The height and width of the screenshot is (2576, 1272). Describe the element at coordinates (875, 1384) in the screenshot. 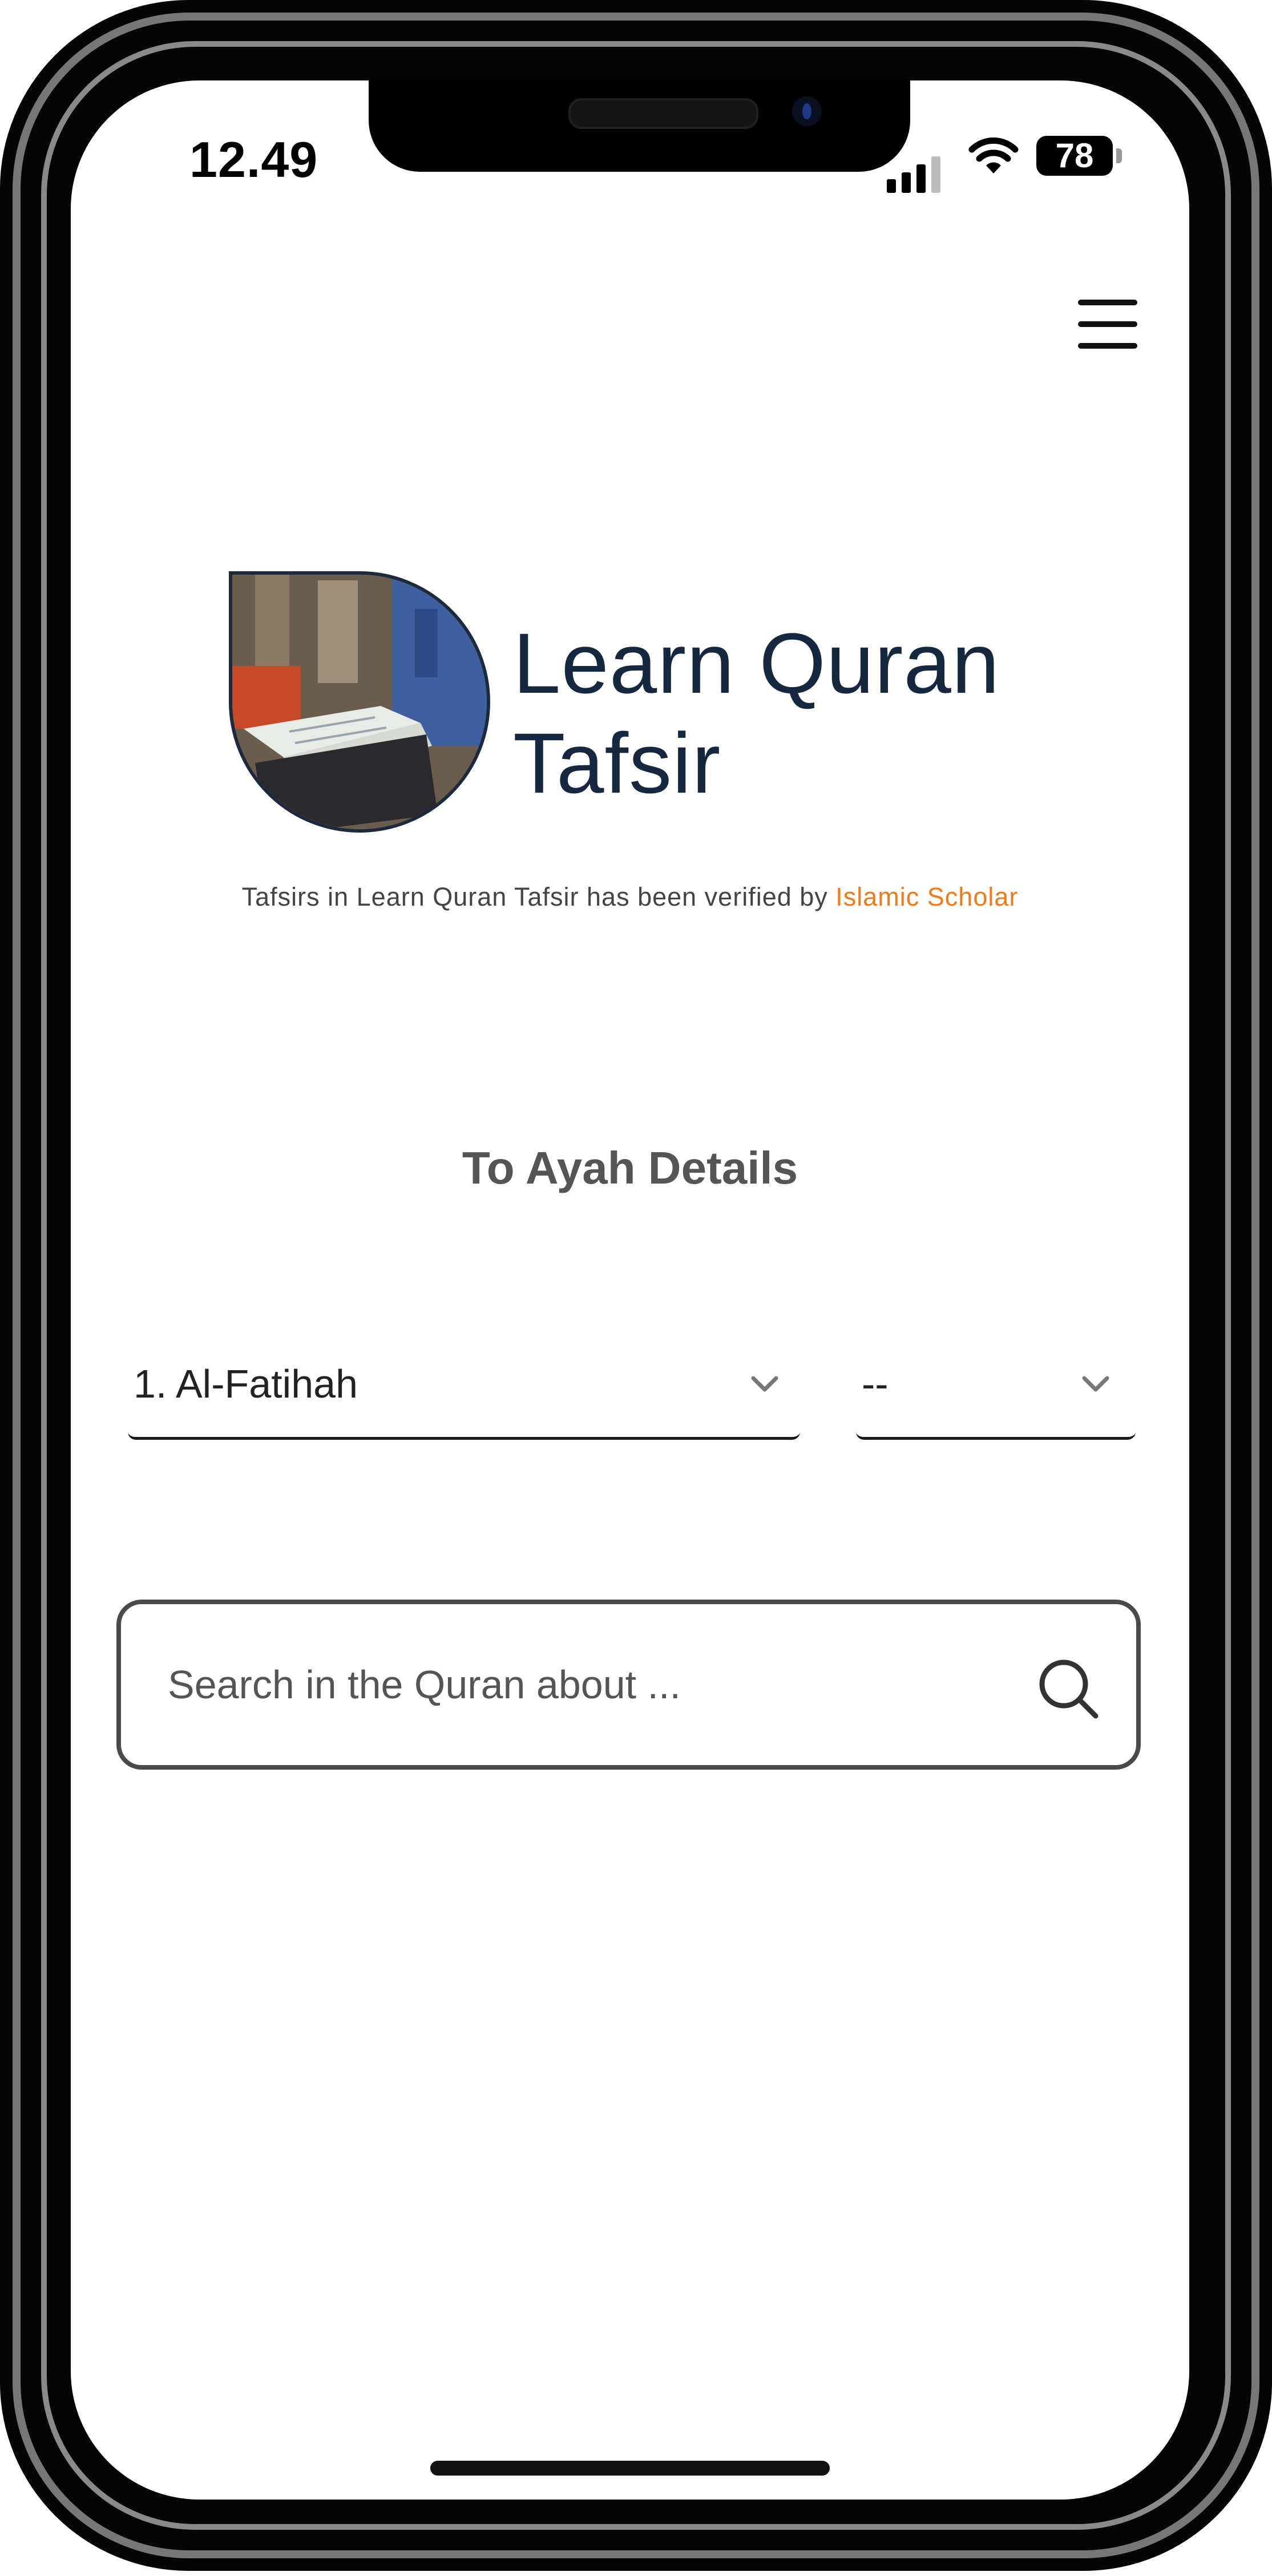

I see `ayah-select-value: --` at that location.